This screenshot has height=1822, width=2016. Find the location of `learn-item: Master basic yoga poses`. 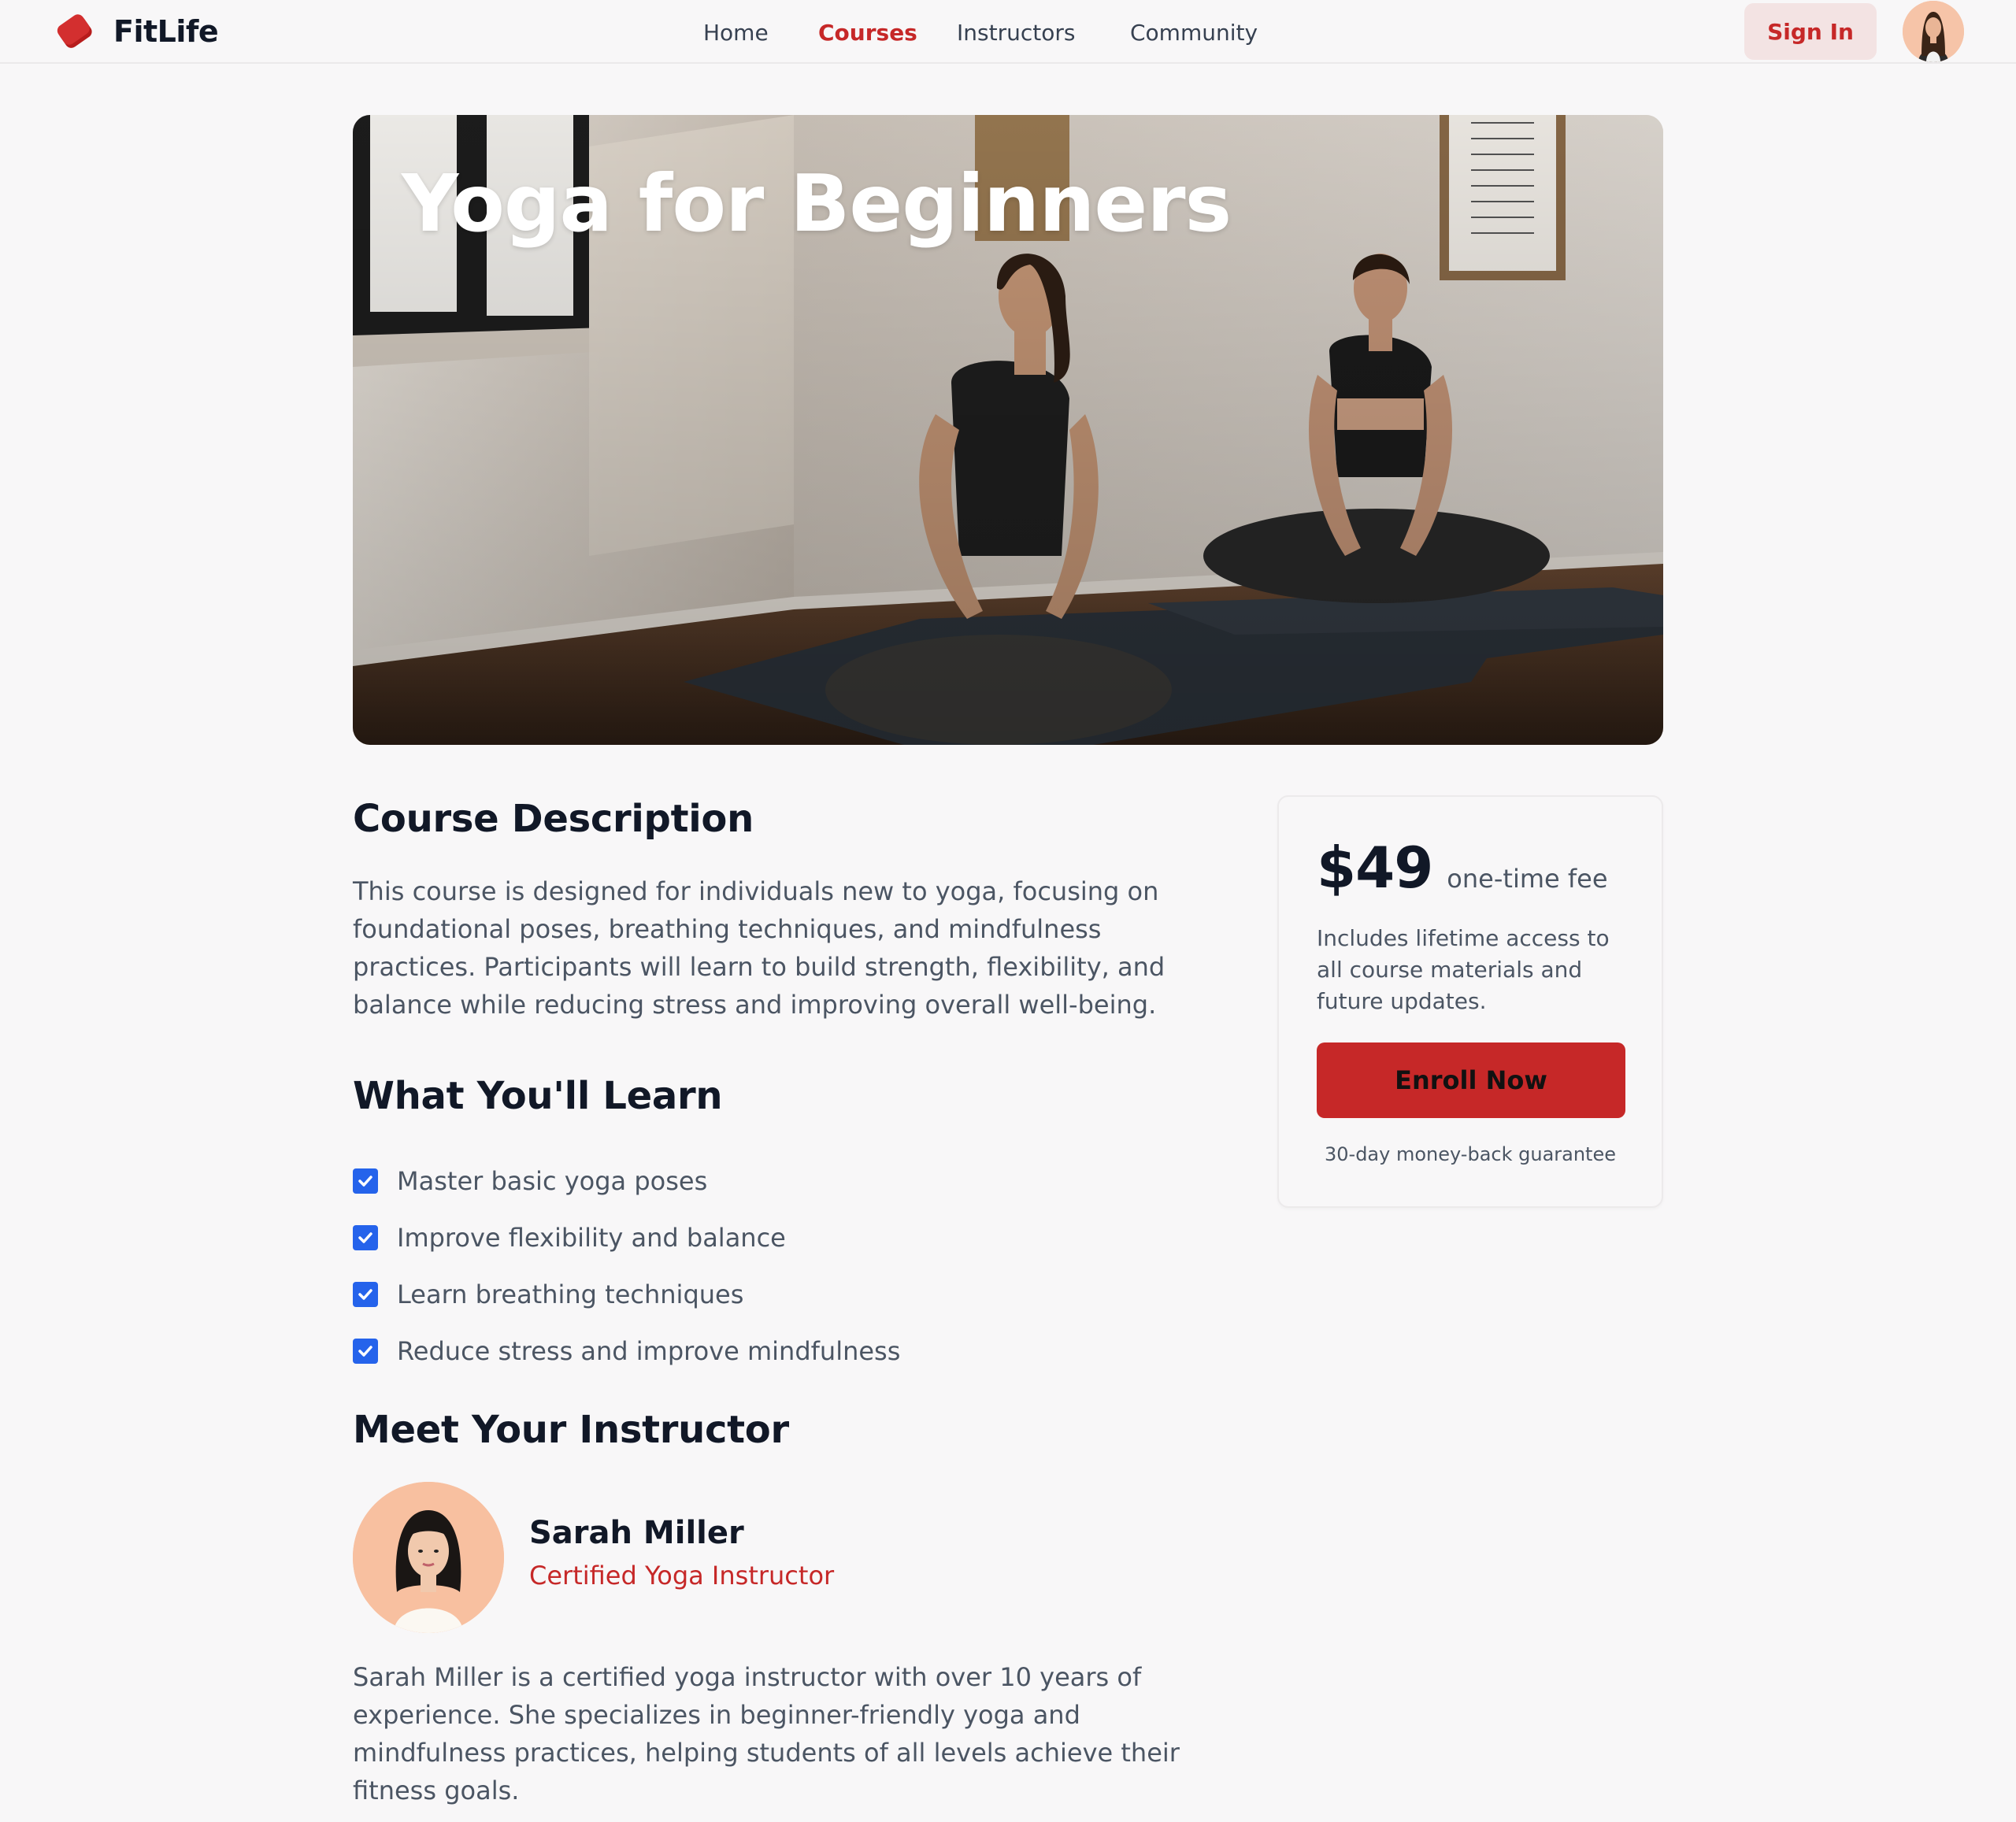

learn-item: Master basic yoga poses is located at coordinates (782, 1181).